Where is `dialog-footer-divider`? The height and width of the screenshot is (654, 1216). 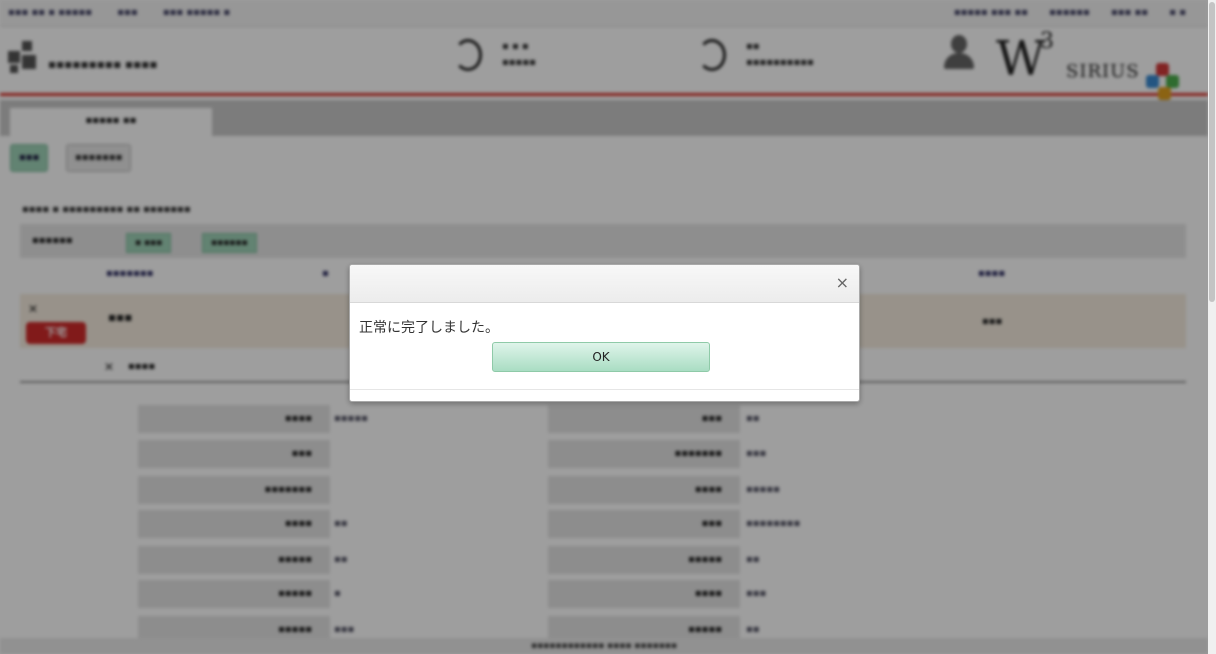 dialog-footer-divider is located at coordinates (604, 389).